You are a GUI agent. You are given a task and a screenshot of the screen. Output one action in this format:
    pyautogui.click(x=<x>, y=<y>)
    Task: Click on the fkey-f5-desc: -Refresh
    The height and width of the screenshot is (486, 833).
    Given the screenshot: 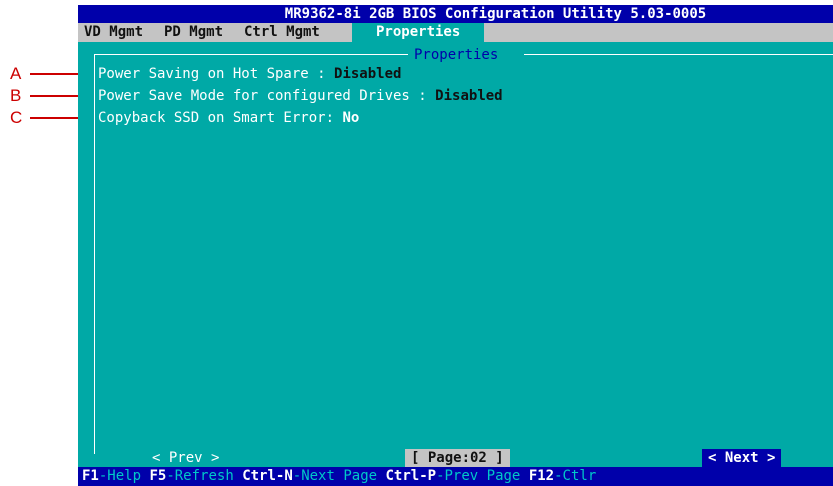 What is the action you would take?
    pyautogui.click(x=200, y=476)
    